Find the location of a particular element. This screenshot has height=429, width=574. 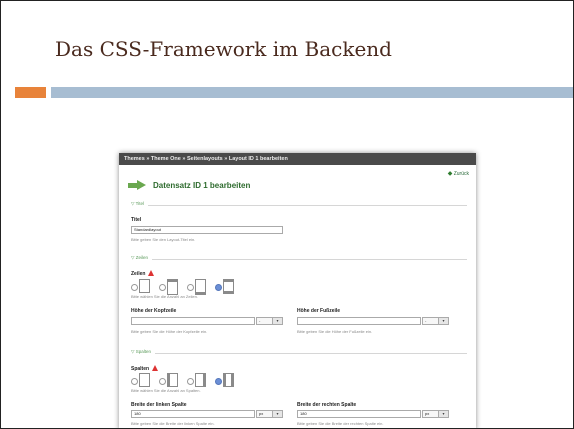

header-height-label: Höhe der Kopfzeile is located at coordinates (154, 311).